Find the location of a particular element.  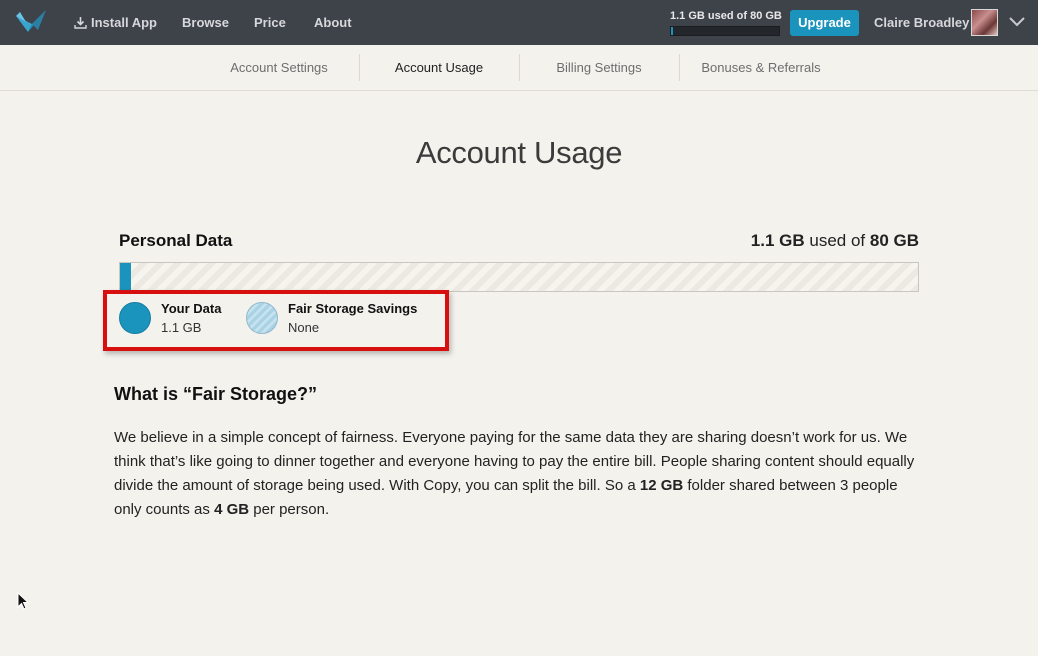

fair-storage-text-3: per person. is located at coordinates (289, 509).